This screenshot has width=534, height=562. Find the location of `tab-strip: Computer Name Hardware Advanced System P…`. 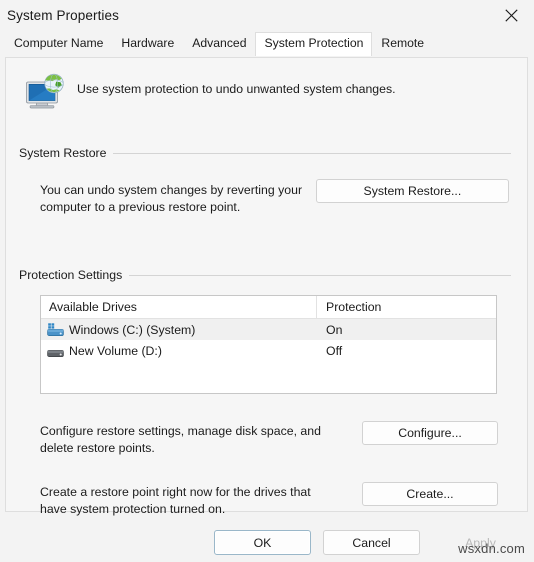

tab-strip: Computer Name Hardware Advanced System P… is located at coordinates (267, 43).